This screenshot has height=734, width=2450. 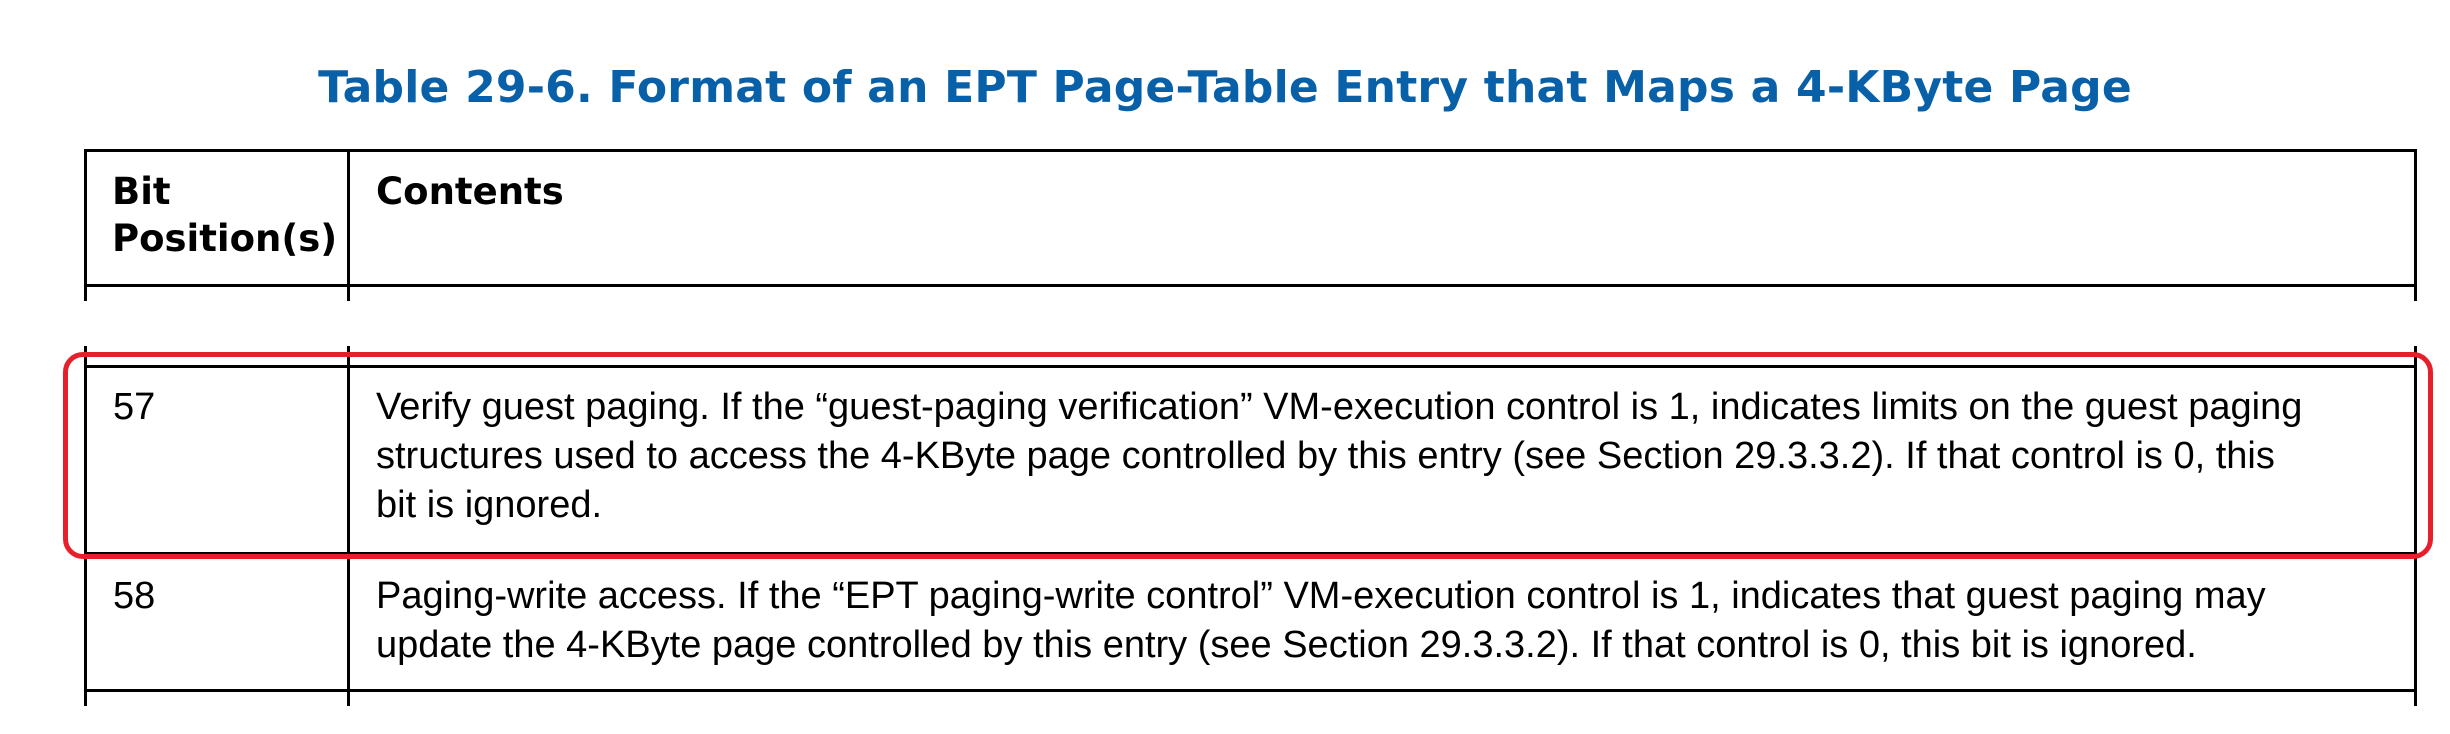 What do you see at coordinates (224, 215) in the screenshot?
I see `header-bit-positions: Bit Position(s)` at bounding box center [224, 215].